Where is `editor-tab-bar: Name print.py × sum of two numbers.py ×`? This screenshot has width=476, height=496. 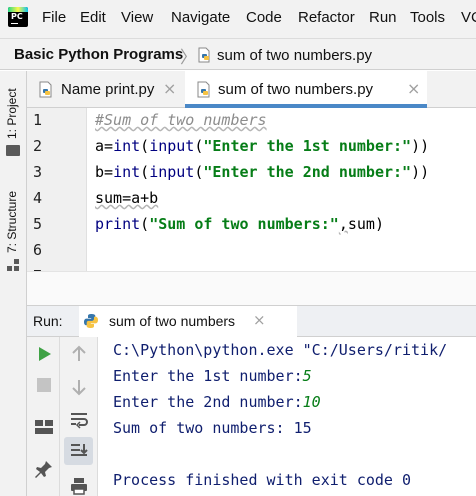 editor-tab-bar: Name print.py × sum of two numbers.py × is located at coordinates (251, 89).